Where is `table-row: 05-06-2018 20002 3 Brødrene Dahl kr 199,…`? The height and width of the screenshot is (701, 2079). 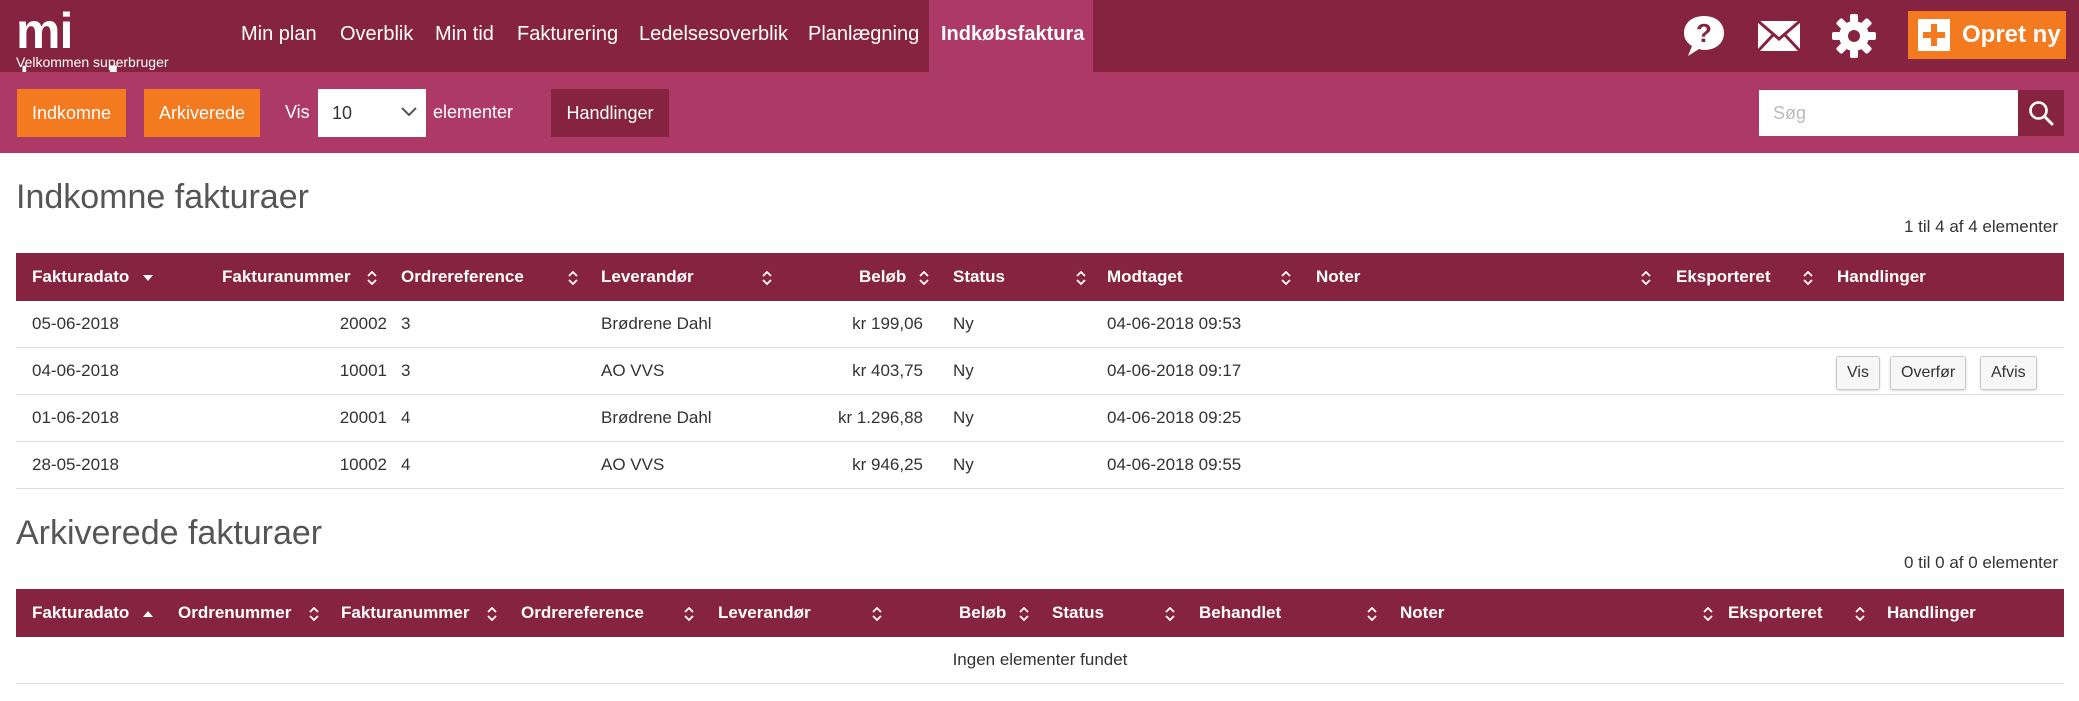 table-row: 05-06-2018 20002 3 Brødrene Dahl kr 199,… is located at coordinates (1040, 324).